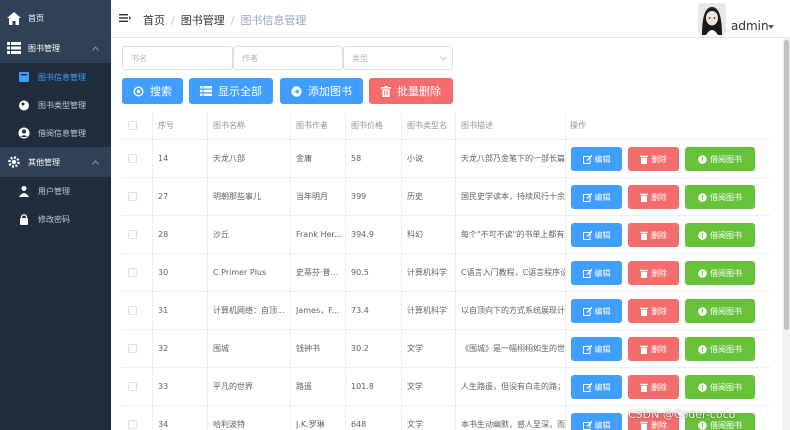  What do you see at coordinates (36, 18) in the screenshot?
I see `sidebar-item-label: 首页` at bounding box center [36, 18].